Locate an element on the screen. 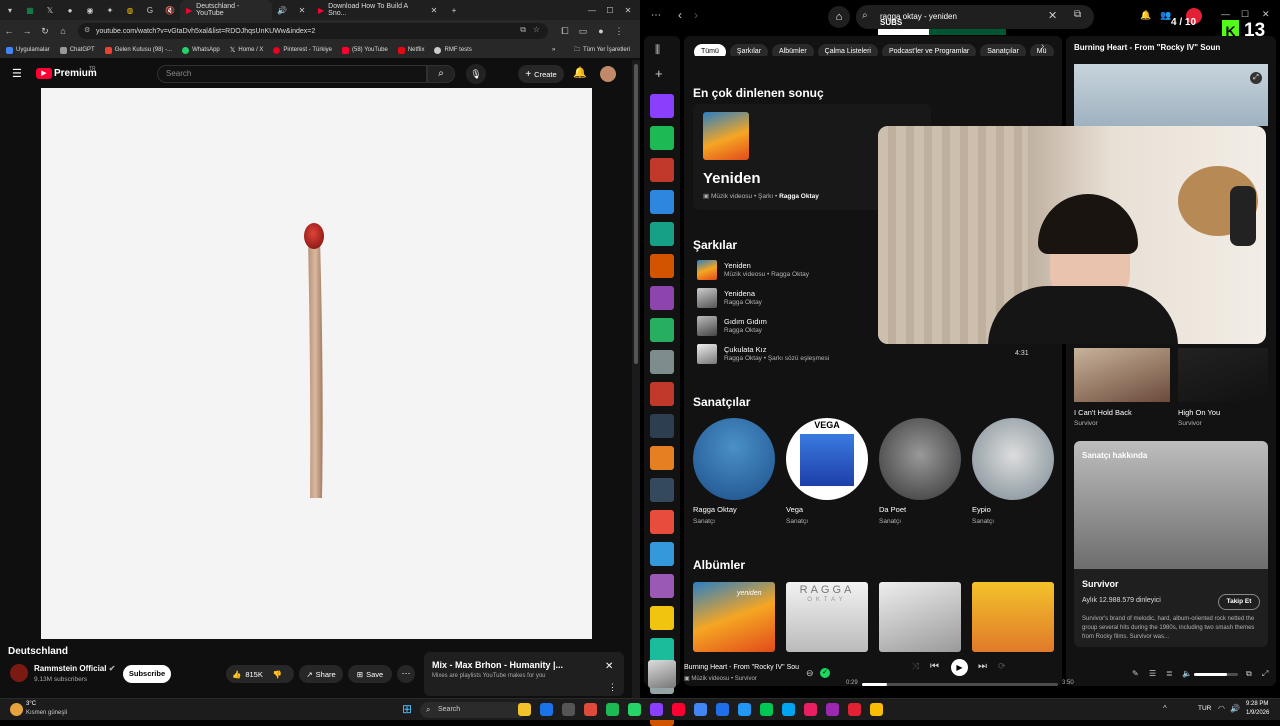  filter-podcasts: Podcast'ler ve Programlar is located at coordinates (929, 50).